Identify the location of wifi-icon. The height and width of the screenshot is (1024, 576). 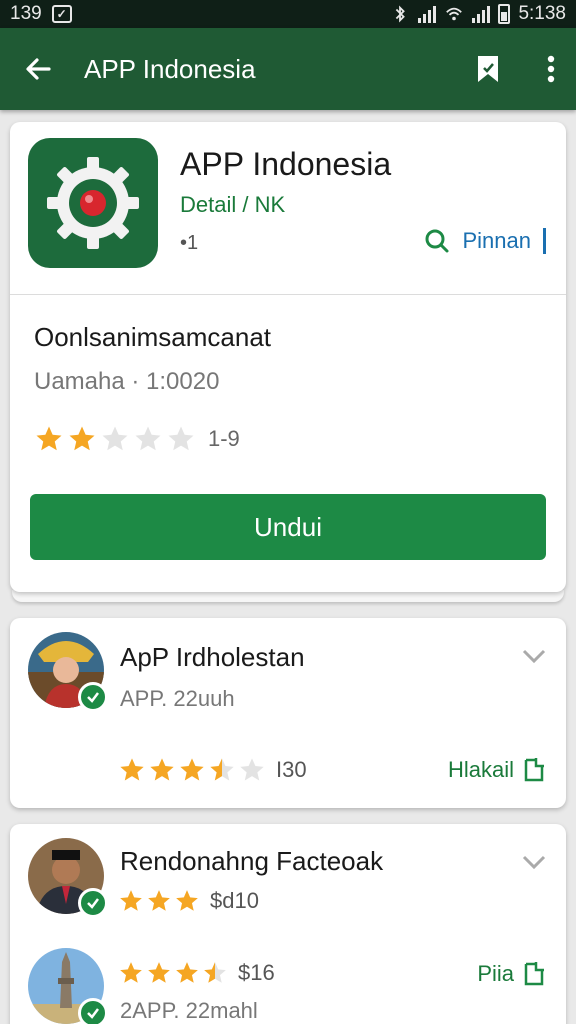
(454, 14).